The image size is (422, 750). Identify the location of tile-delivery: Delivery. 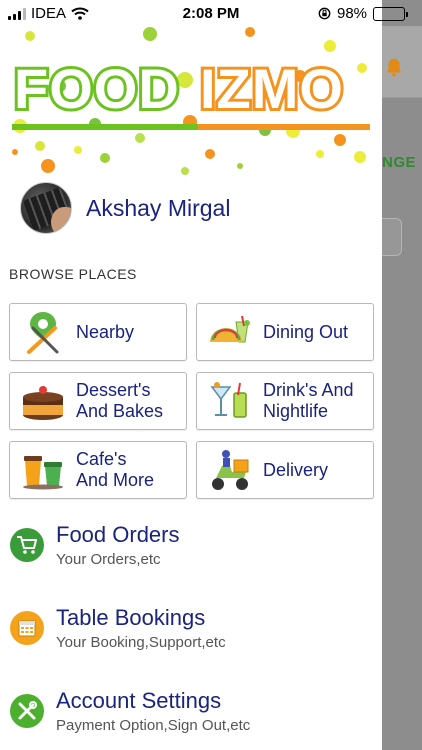
(285, 470).